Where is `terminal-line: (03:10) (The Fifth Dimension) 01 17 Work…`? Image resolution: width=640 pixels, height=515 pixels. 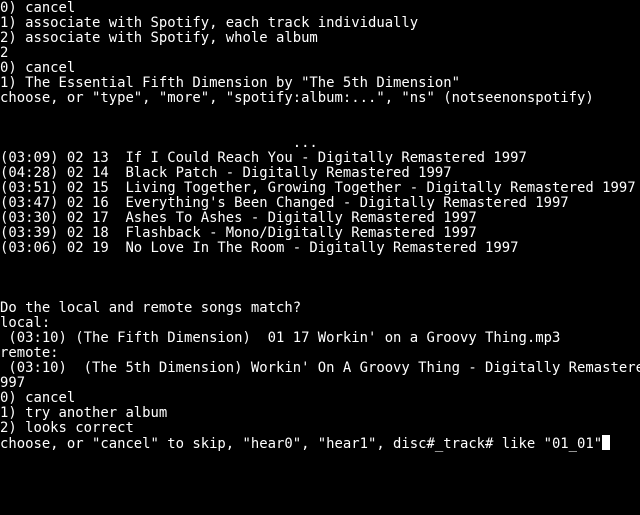
terminal-line: (03:10) (The Fifth Dimension) 01 17 Work… is located at coordinates (280, 338).